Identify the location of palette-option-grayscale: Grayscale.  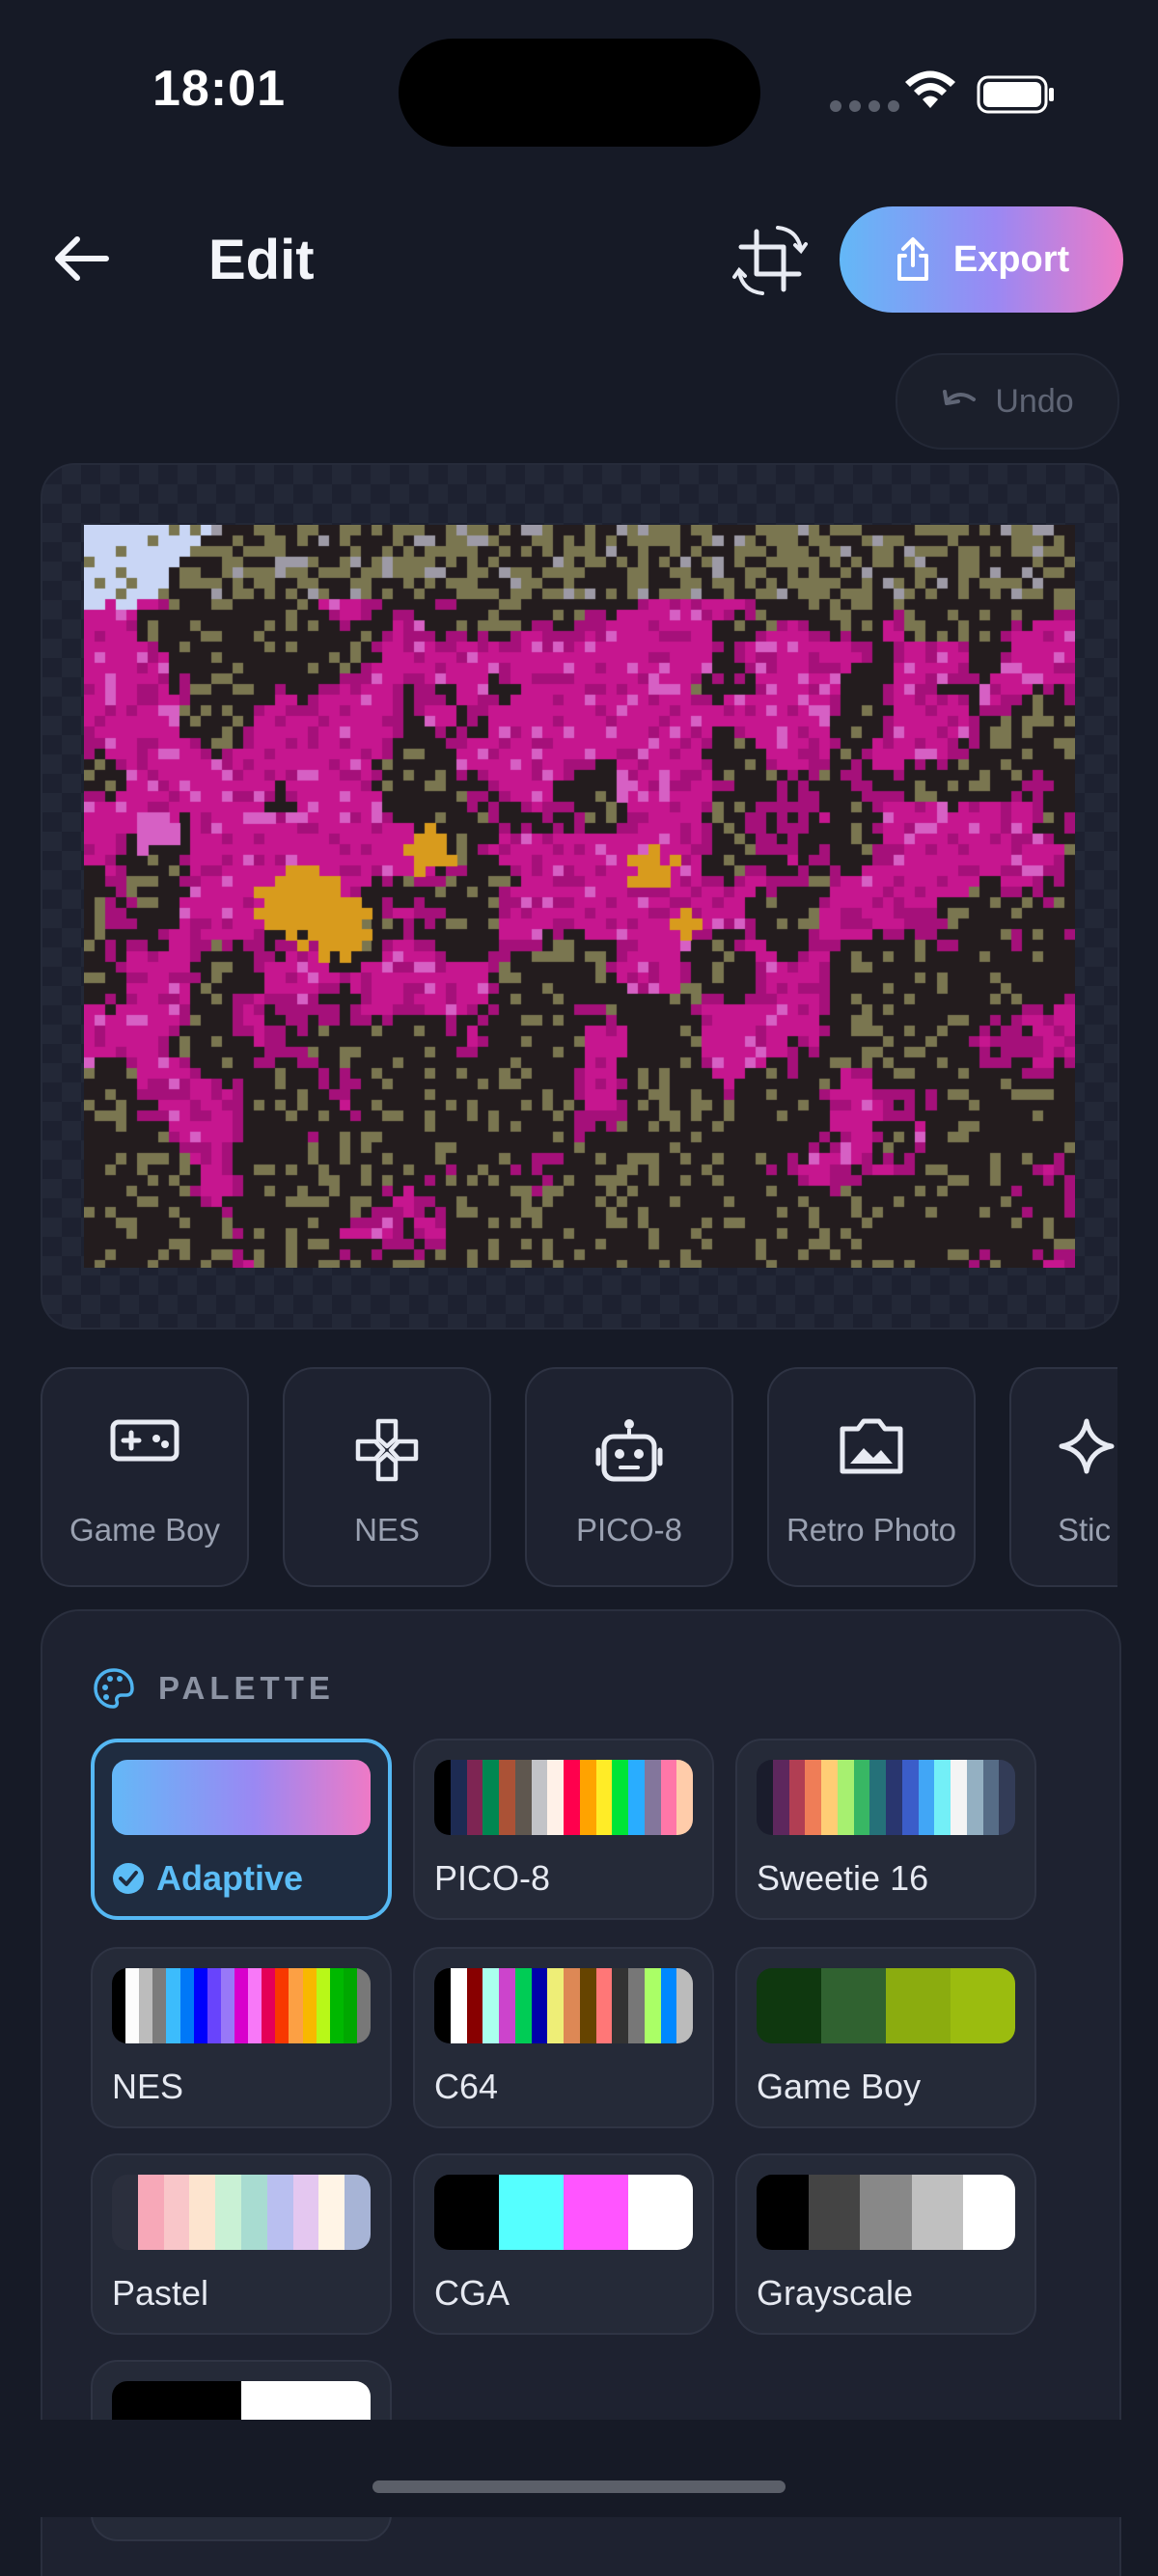
(885, 2244).